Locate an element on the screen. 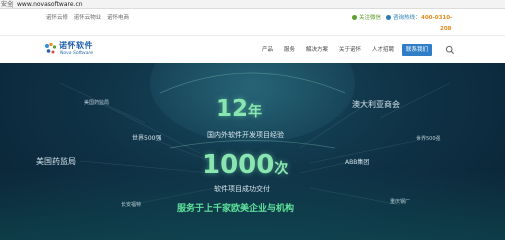 The height and width of the screenshot is (240, 505). wechat-label: 关注微信 is located at coordinates (370, 18).